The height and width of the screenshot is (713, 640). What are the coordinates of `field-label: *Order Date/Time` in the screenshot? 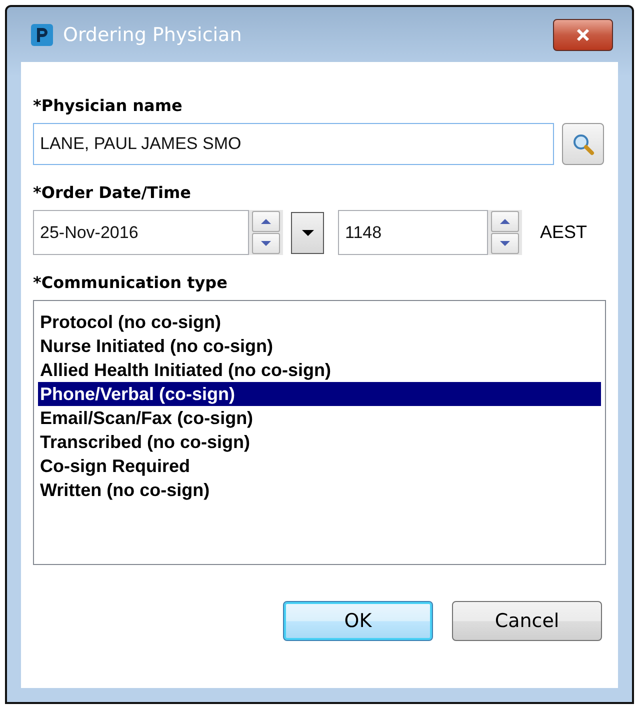 It's located at (112, 192).